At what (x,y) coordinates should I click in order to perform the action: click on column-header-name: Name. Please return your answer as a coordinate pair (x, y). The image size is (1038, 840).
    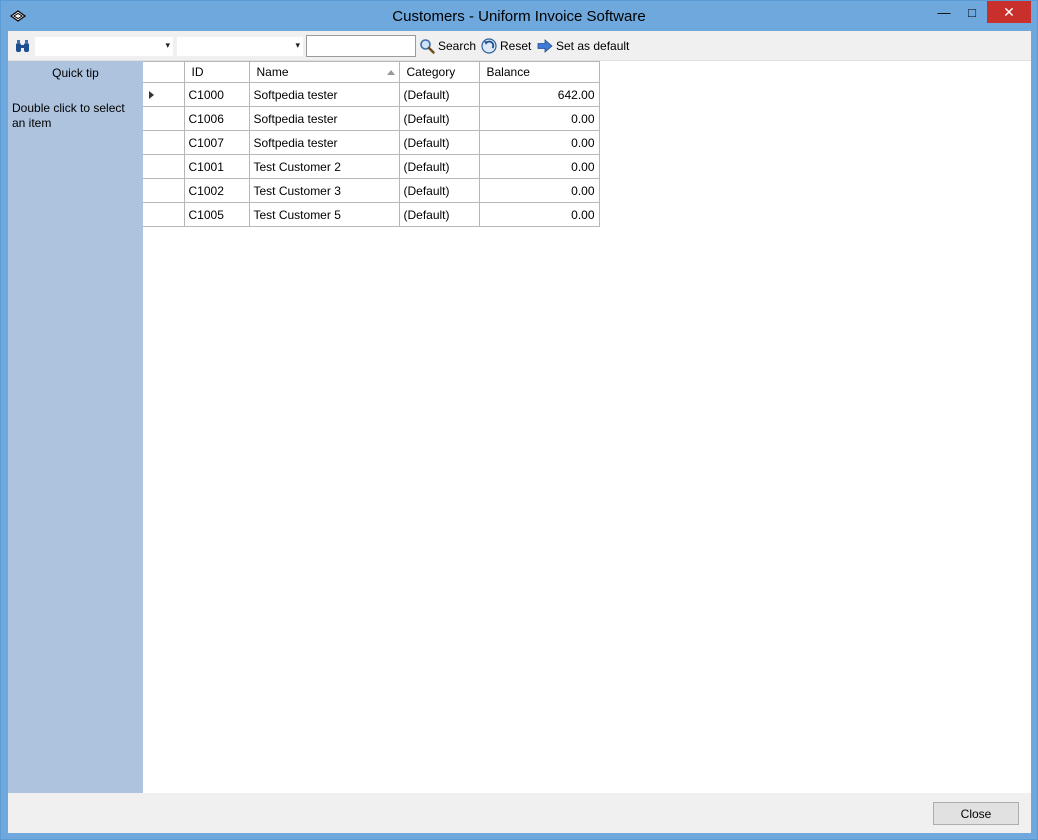
    Looking at the image, I should click on (324, 72).